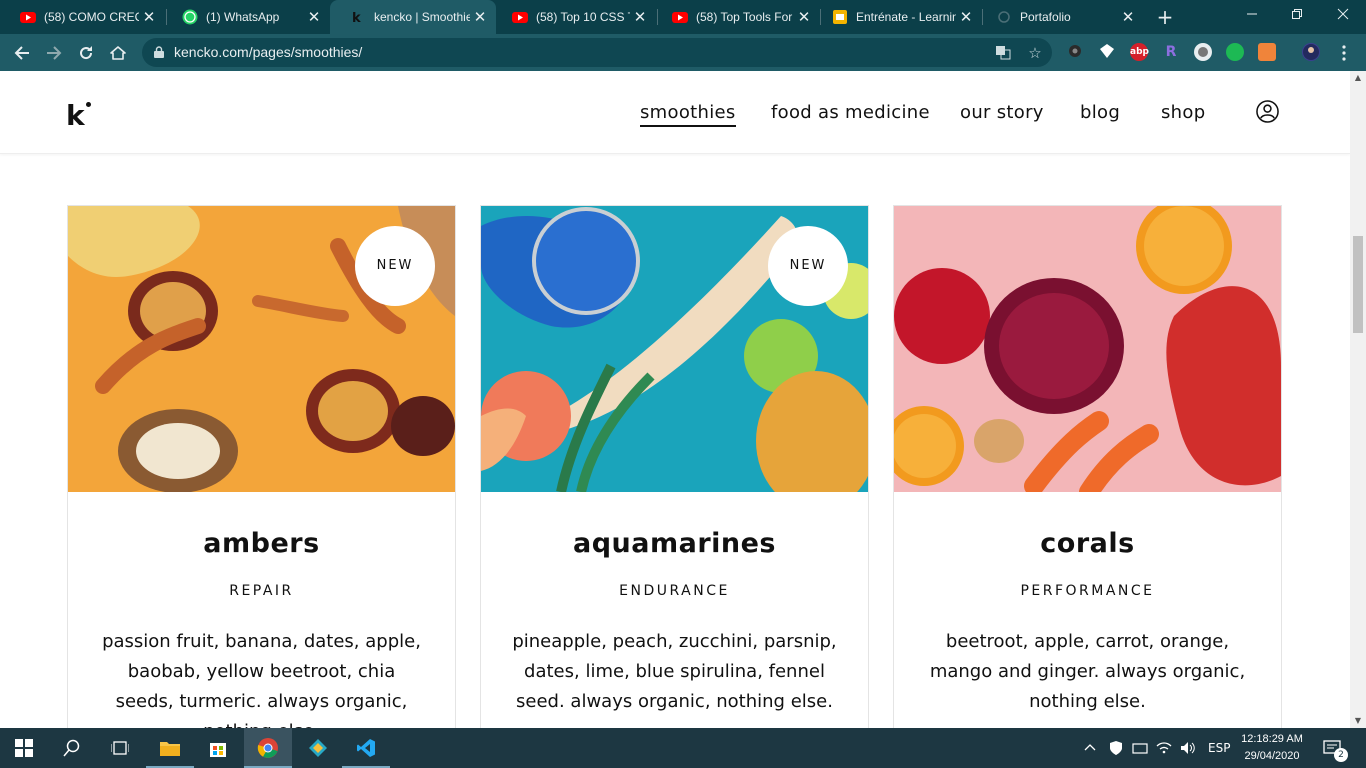 The image size is (1366, 768). Describe the element at coordinates (72, 748) in the screenshot. I see `search-button` at that location.